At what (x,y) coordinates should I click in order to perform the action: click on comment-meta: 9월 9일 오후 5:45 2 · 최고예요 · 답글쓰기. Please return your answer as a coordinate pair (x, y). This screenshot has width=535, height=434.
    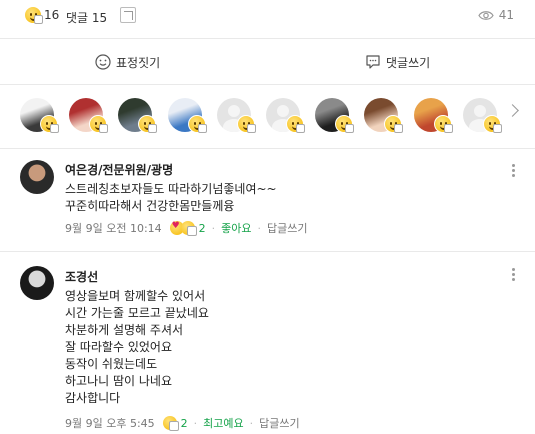
    Looking at the image, I should click on (182, 423).